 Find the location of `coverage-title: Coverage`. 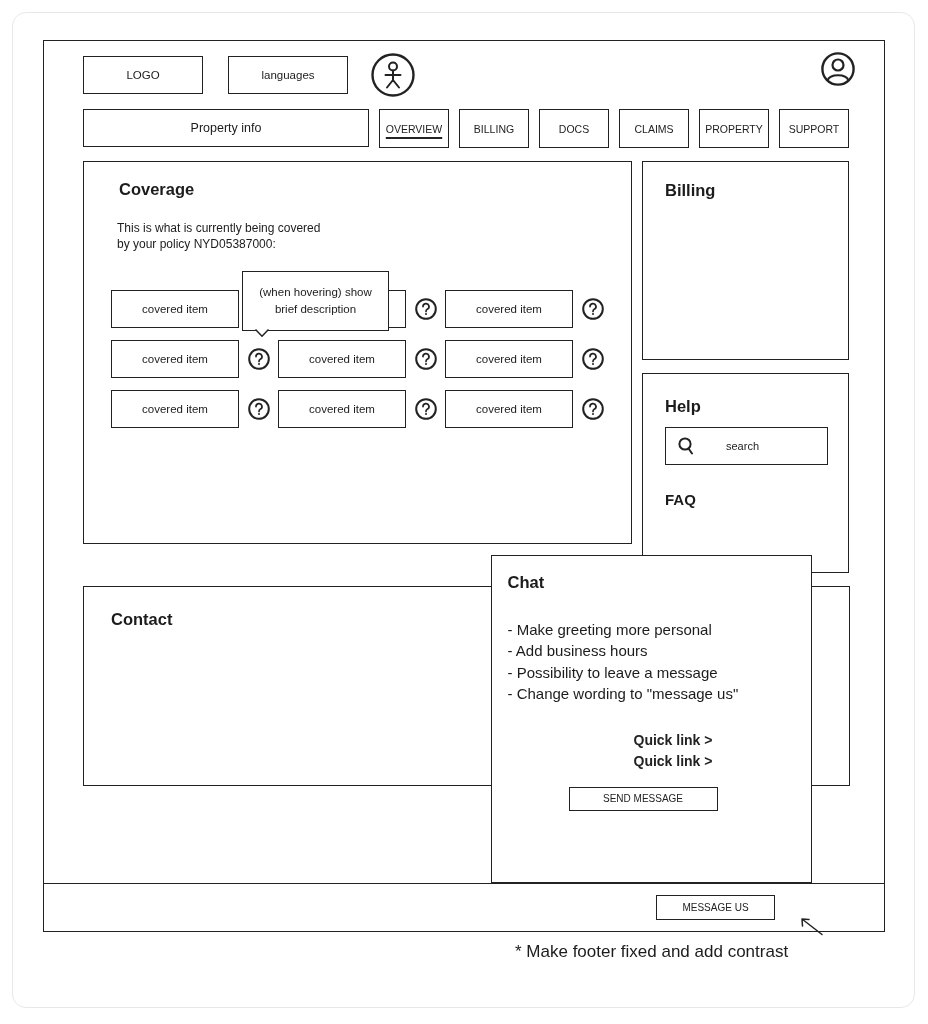

coverage-title: Coverage is located at coordinates (157, 189).